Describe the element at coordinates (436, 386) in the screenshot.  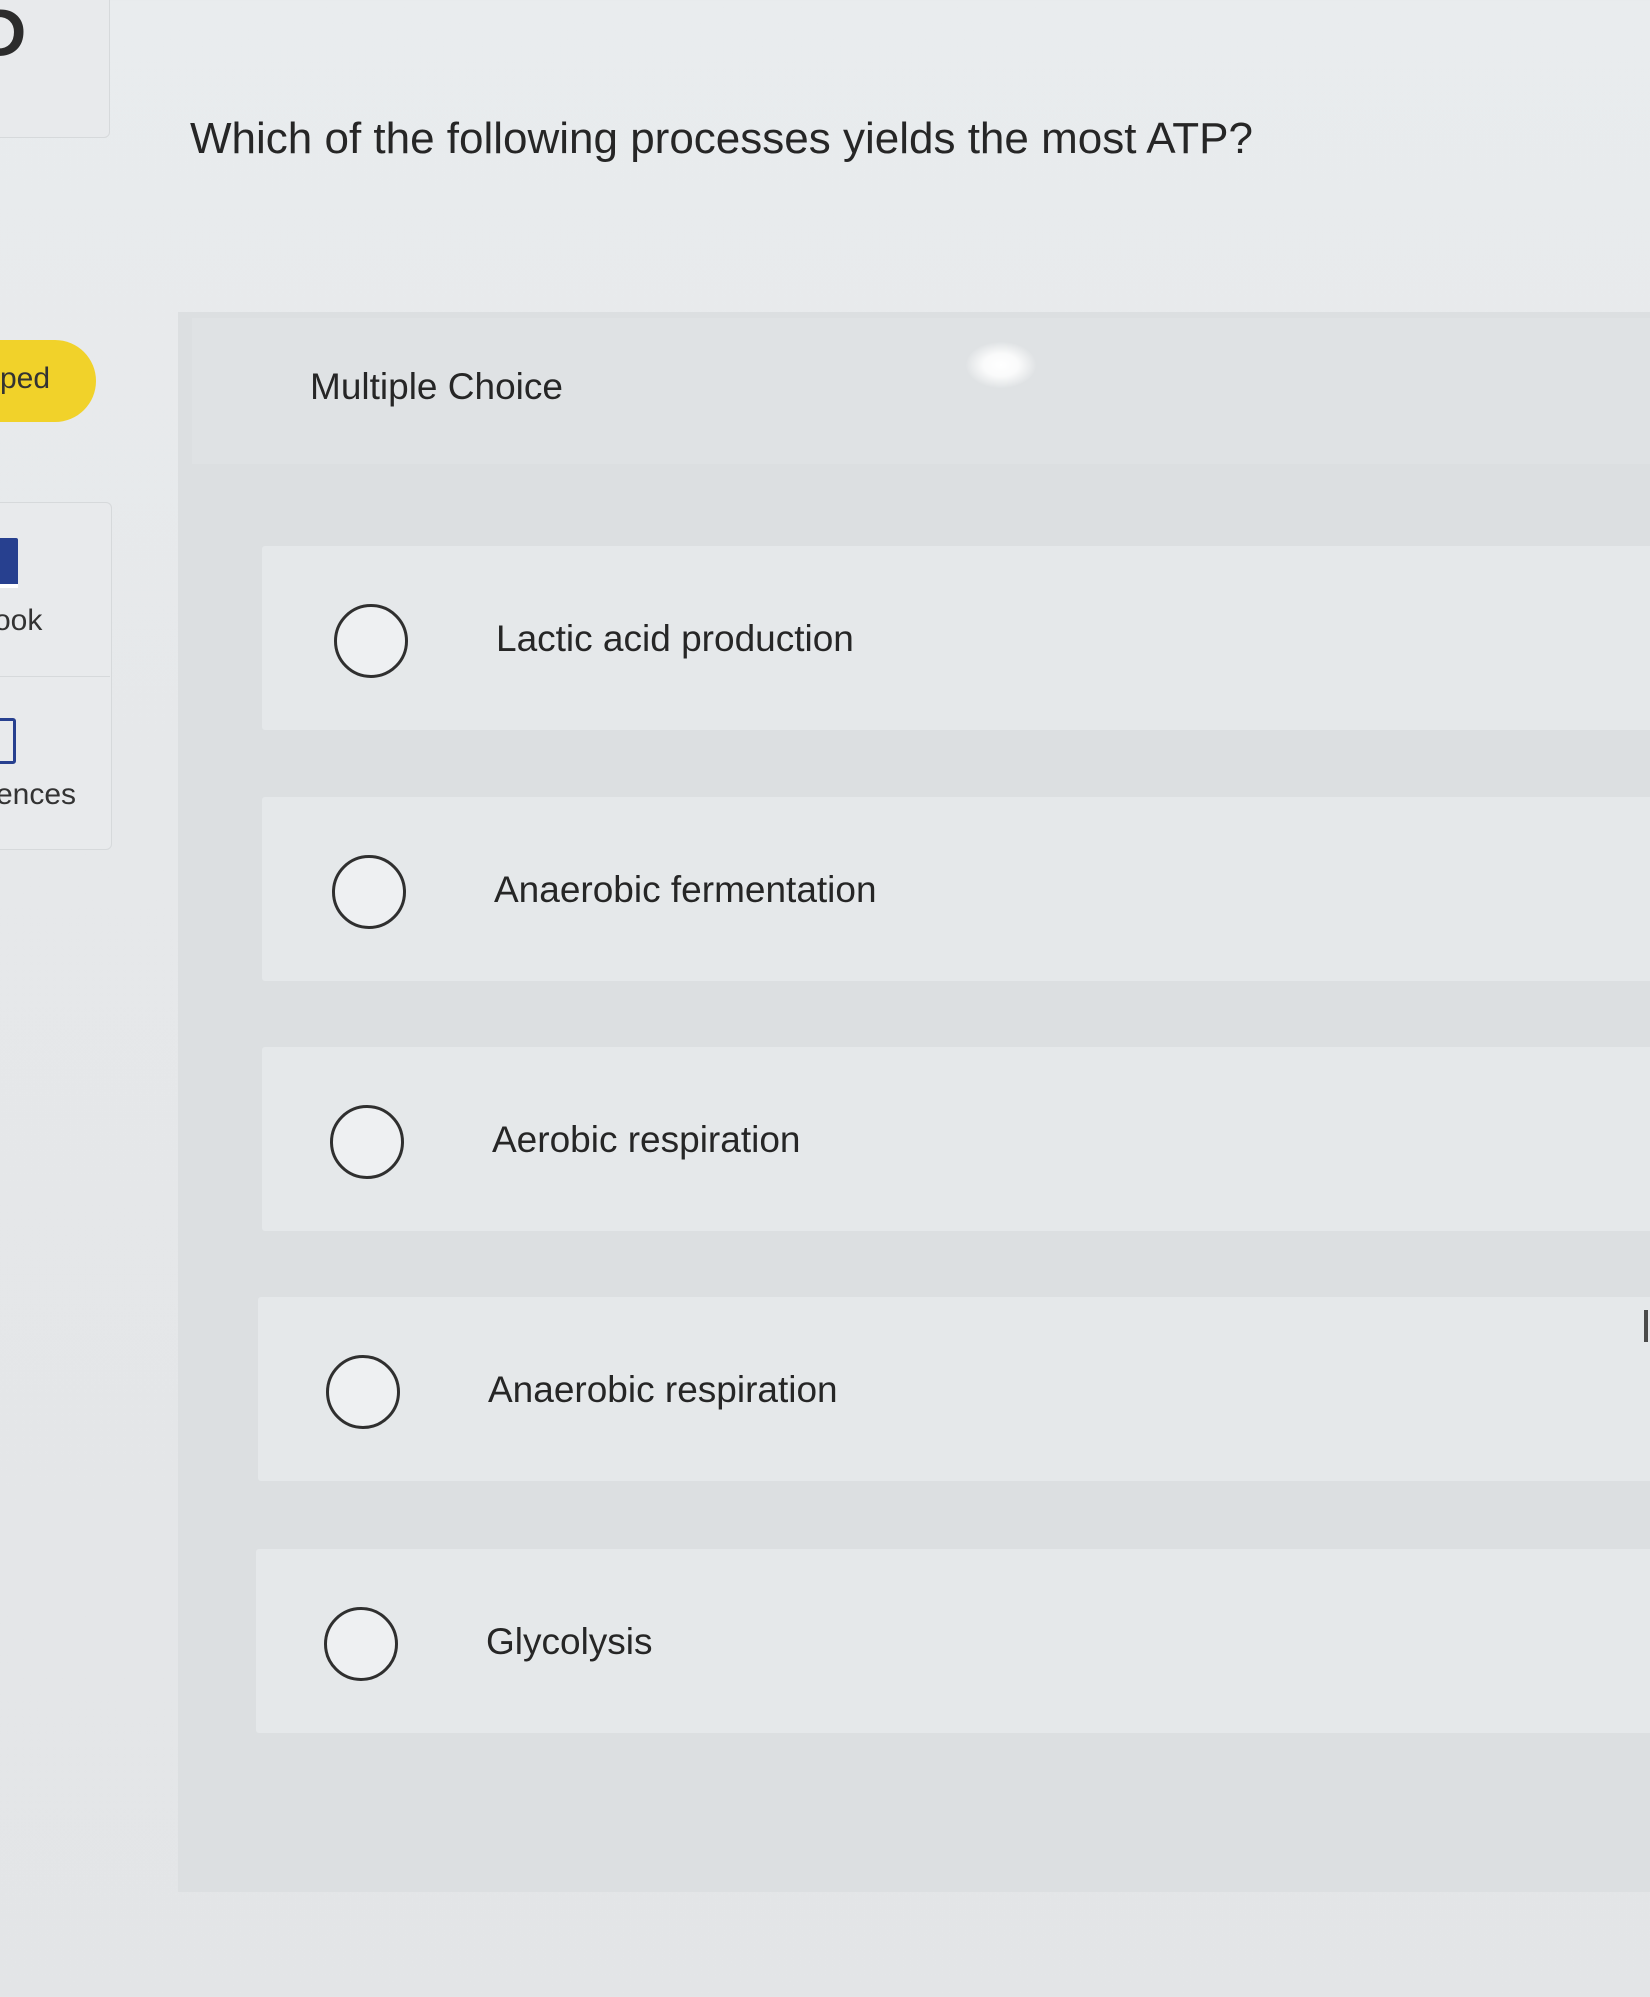
I see `question-type-label: Multiple Choice` at that location.